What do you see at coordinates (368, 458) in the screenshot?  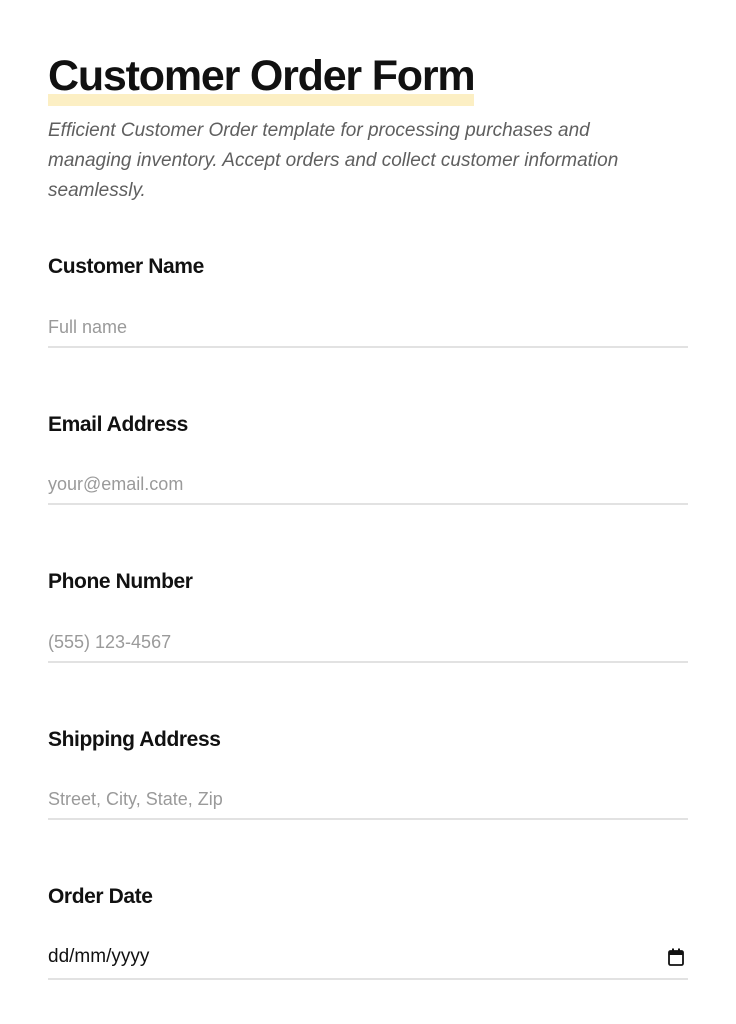 I see `email-field: Email Address` at bounding box center [368, 458].